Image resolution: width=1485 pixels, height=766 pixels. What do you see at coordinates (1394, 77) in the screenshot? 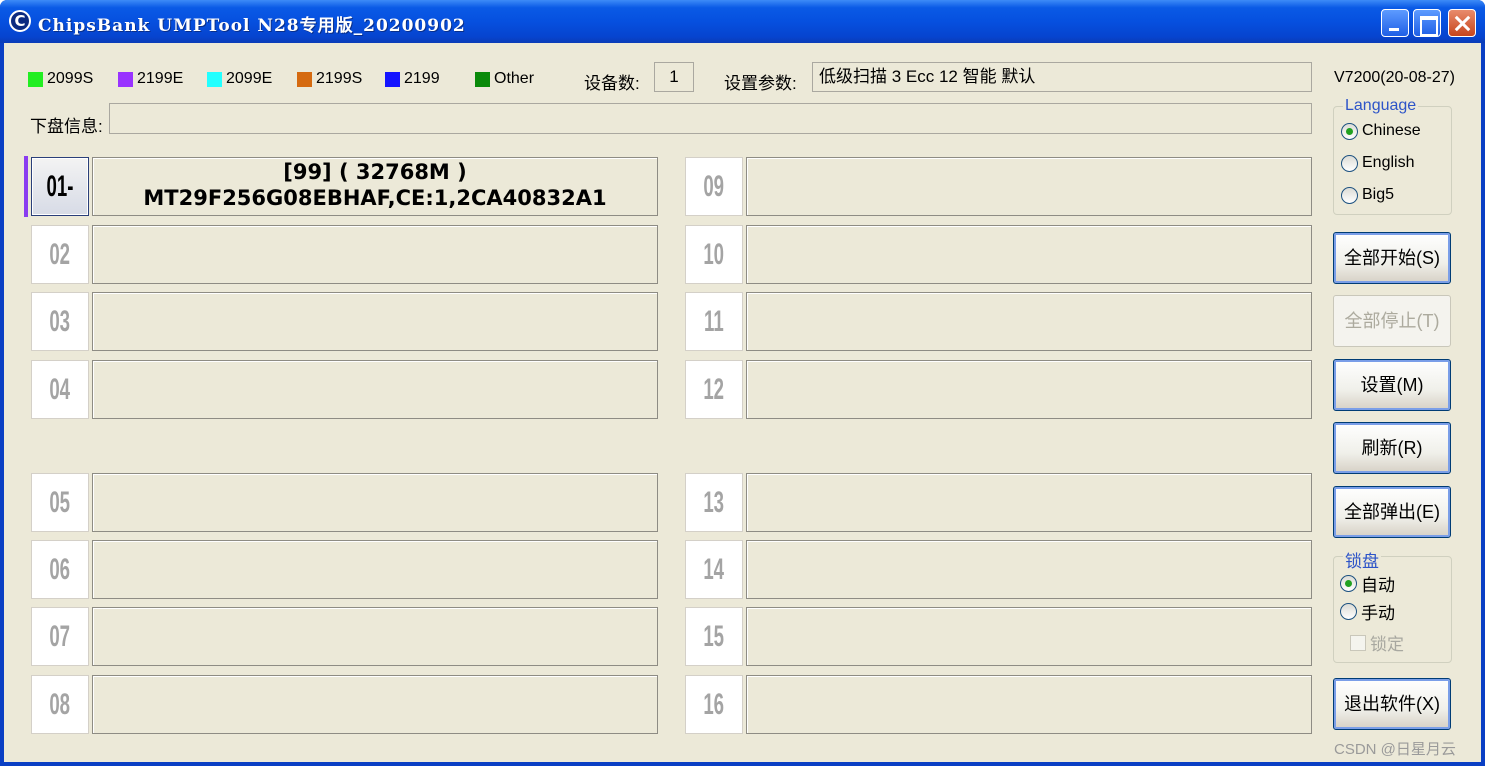
I see `version-label: V7200(20-08-27)` at bounding box center [1394, 77].